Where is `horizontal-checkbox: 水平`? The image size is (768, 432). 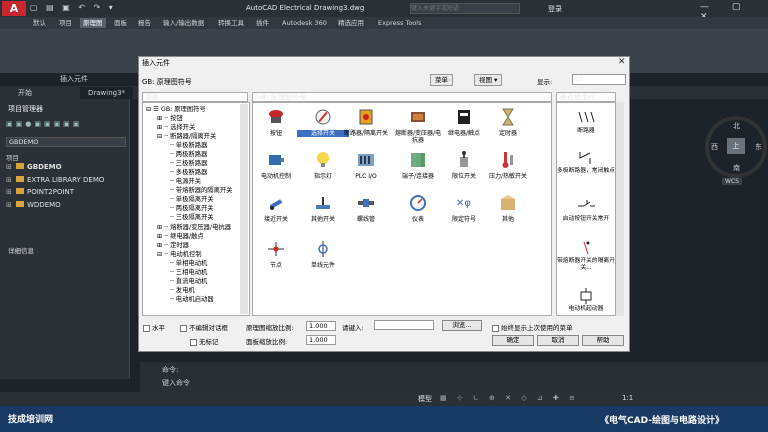 horizontal-checkbox: 水平 is located at coordinates (154, 327).